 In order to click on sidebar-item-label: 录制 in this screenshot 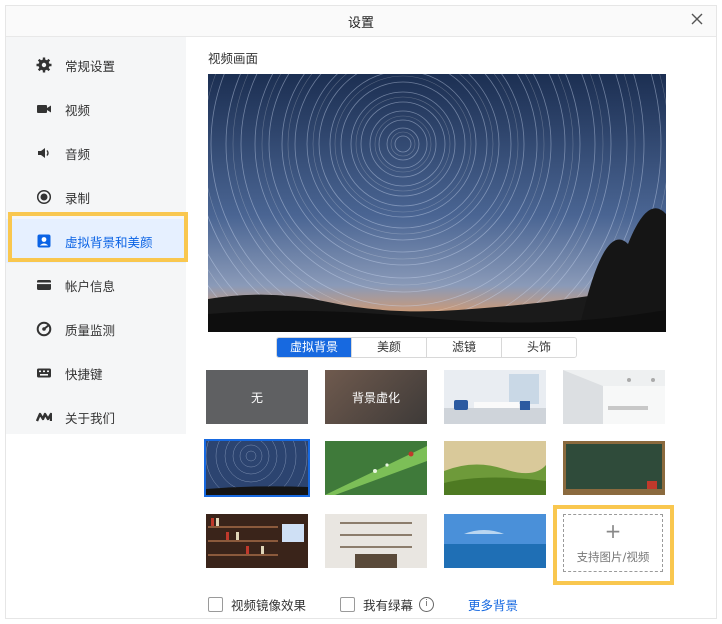, I will do `click(78, 198)`.